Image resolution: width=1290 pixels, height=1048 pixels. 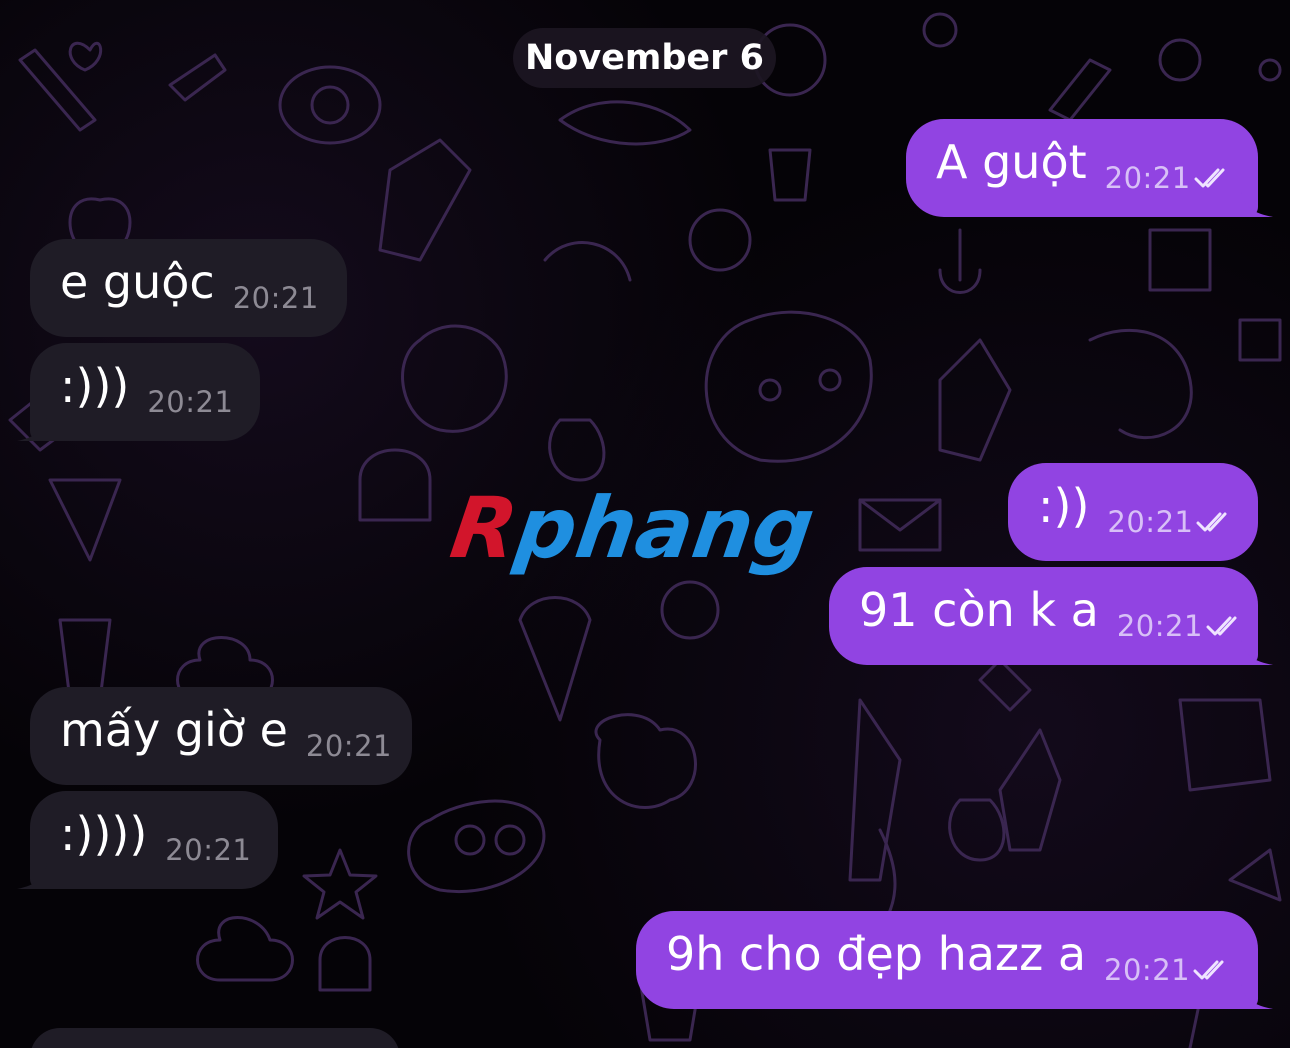 I want to click on outgoing-message-bubble: 9h cho đẹp hazz a 20:21, so click(x=954, y=960).